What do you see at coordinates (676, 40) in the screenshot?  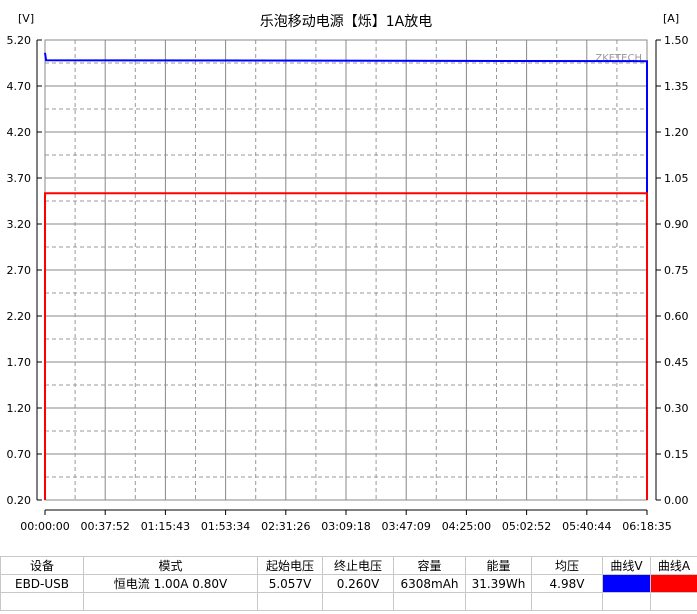 I see `right-tick-label: 1.50` at bounding box center [676, 40].